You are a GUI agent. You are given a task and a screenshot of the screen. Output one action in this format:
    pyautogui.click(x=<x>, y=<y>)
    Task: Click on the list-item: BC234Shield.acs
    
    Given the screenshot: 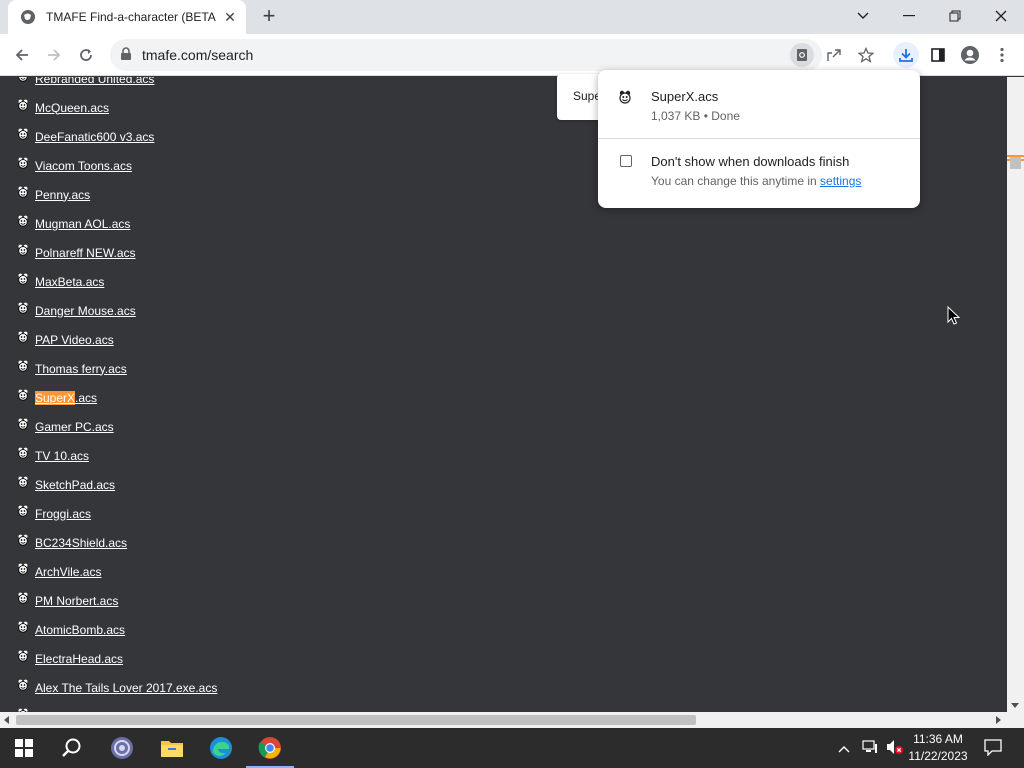 What is the action you would take?
    pyautogui.click(x=117, y=542)
    